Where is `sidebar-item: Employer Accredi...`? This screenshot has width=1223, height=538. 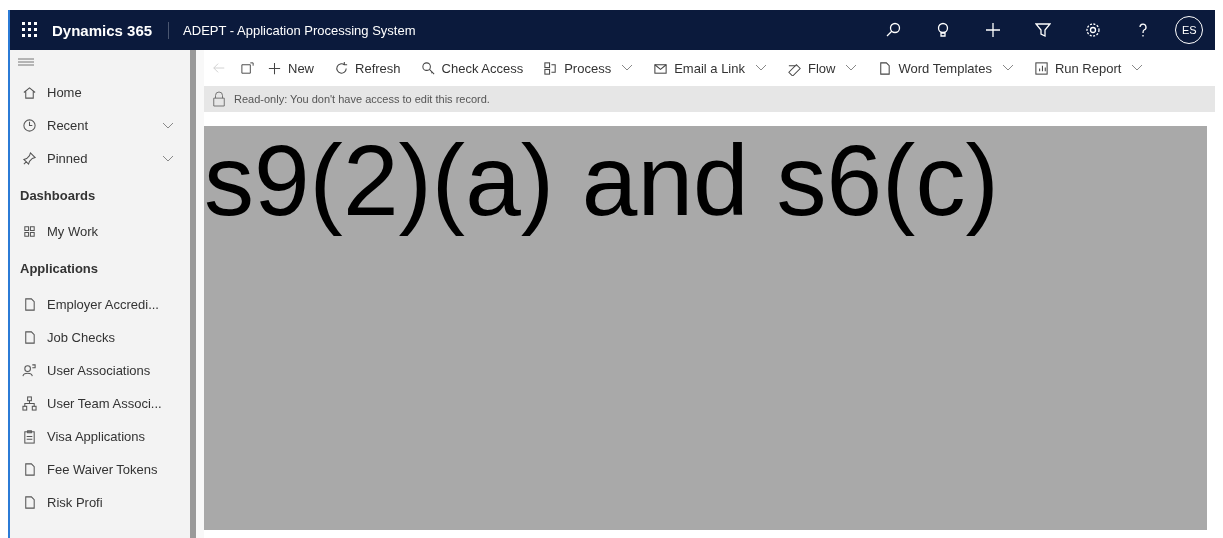
sidebar-item: Employer Accredi... is located at coordinates (98, 304).